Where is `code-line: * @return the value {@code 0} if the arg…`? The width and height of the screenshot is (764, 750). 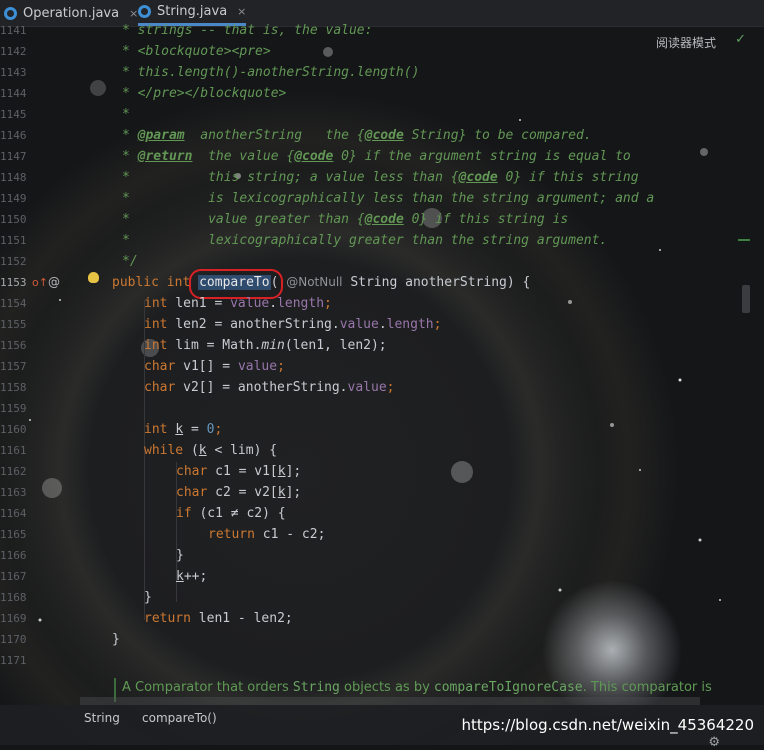 code-line: * @return the value {@code 0} if the arg… is located at coordinates (376, 156).